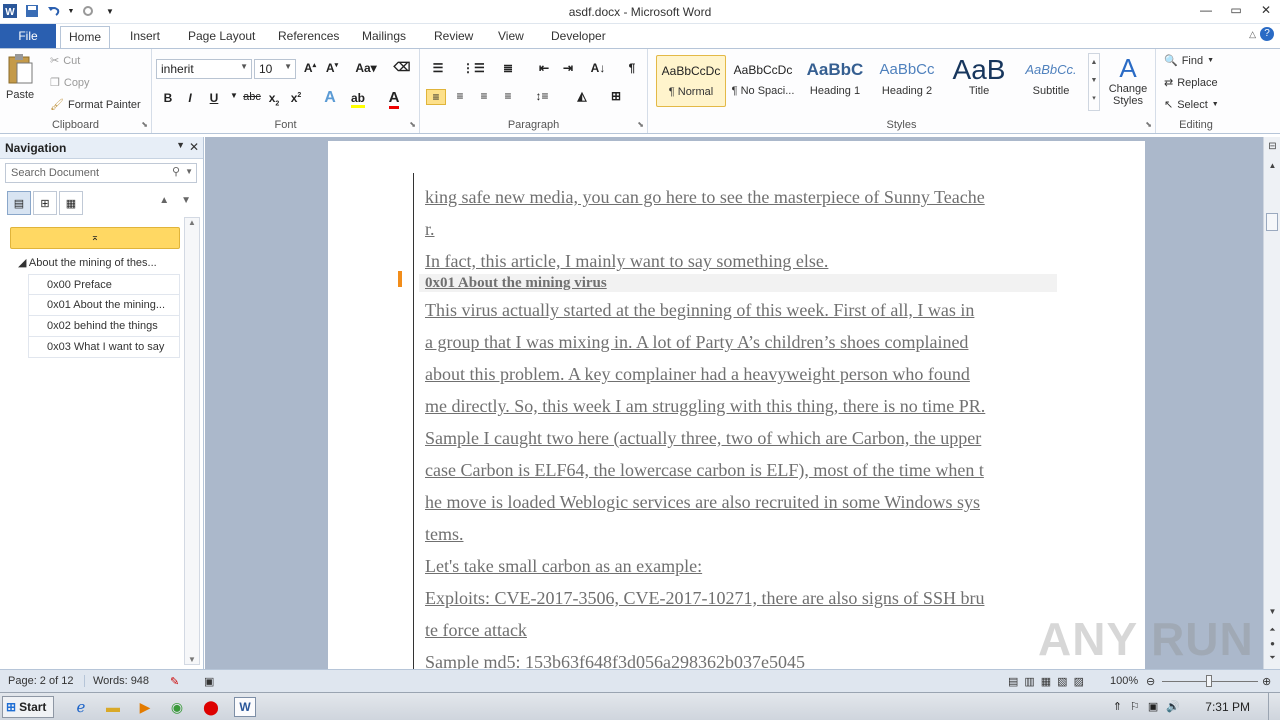 The width and height of the screenshot is (1280, 720). I want to click on subscript-icon: x2, so click(274, 99).